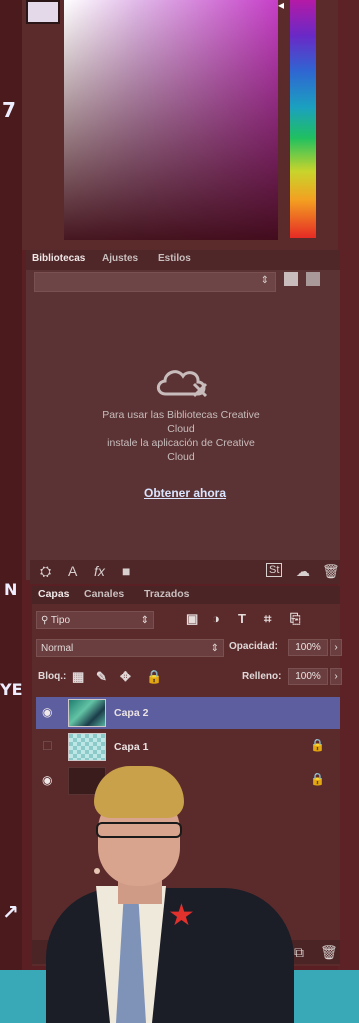 This screenshot has height=1023, width=359. What do you see at coordinates (11, 511) in the screenshot?
I see `whiteboard-left-edge` at bounding box center [11, 511].